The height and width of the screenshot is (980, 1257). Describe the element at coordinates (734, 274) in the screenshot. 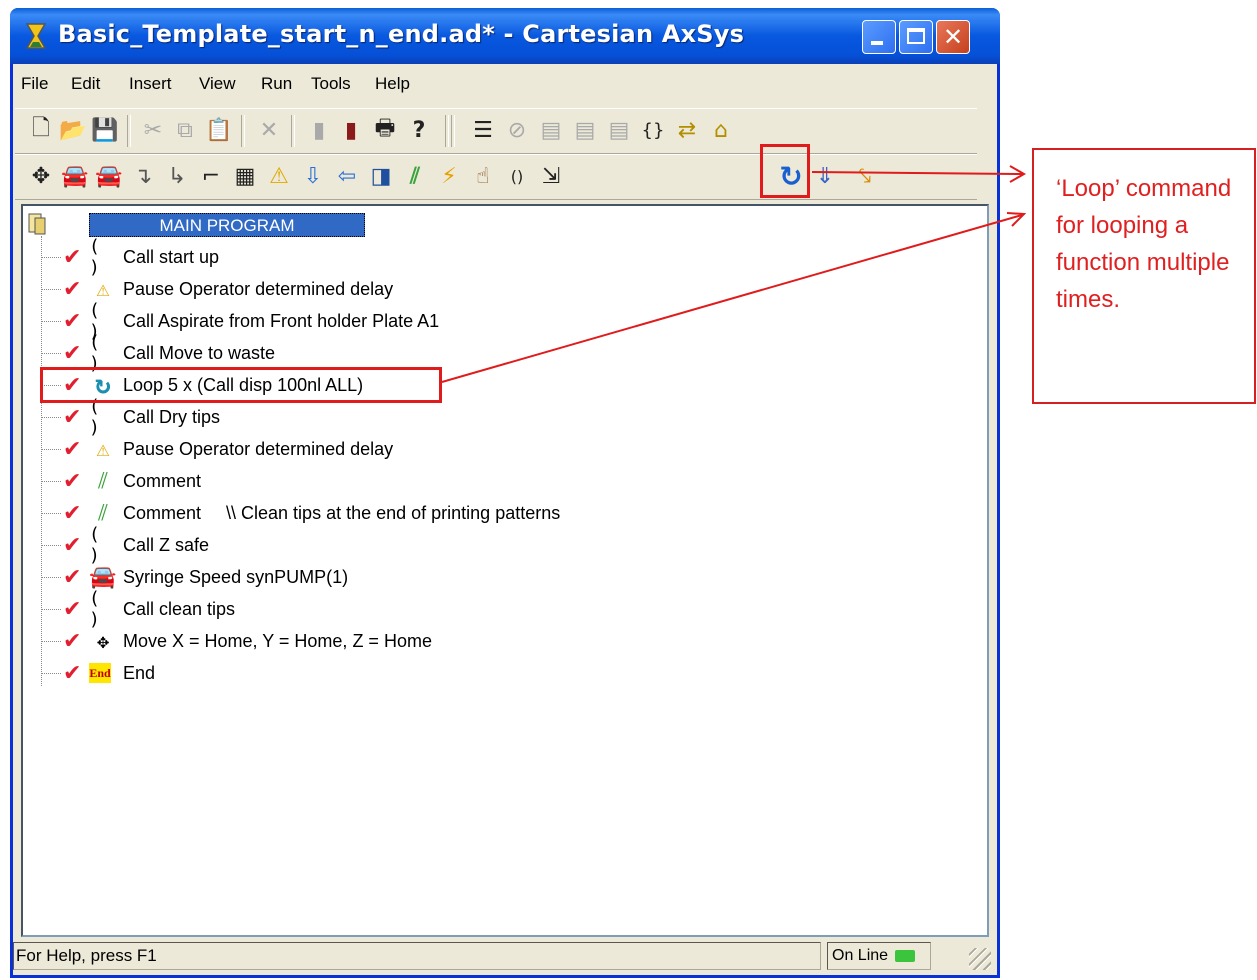

I see `annotation-arrows` at that location.